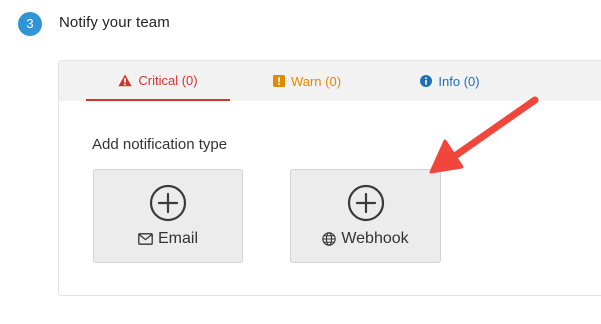 This screenshot has width=601, height=324. I want to click on webhook-card: Webhook, so click(365, 216).